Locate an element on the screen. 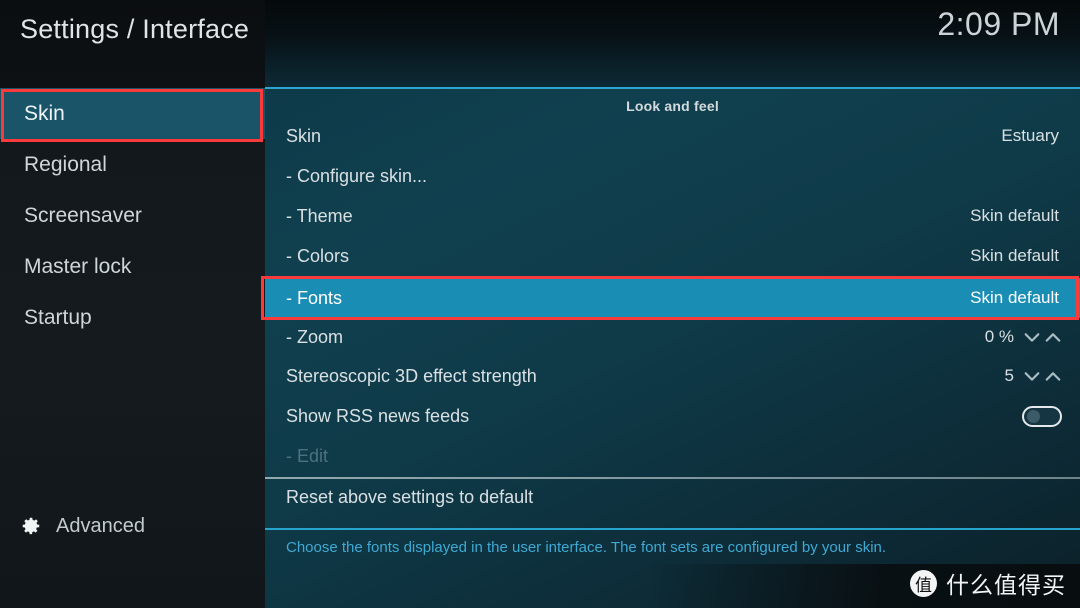 Image resolution: width=1080 pixels, height=608 pixels. setting-row-skin: Skin Estuary is located at coordinates (672, 136).